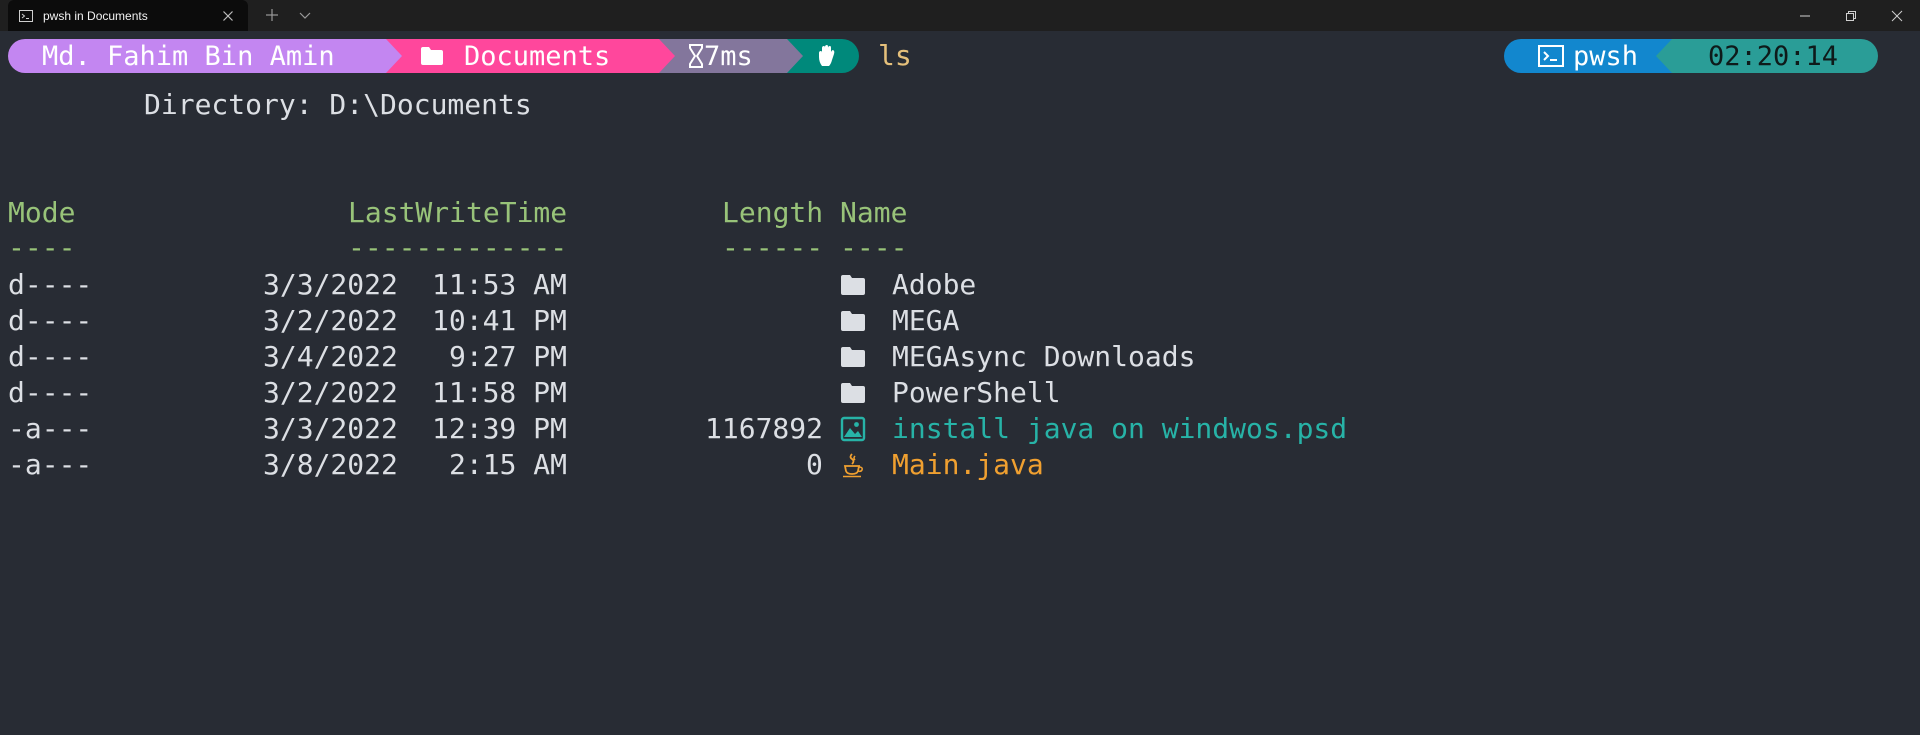 The height and width of the screenshot is (735, 1920). I want to click on minimize-icon, so click(1805, 15).